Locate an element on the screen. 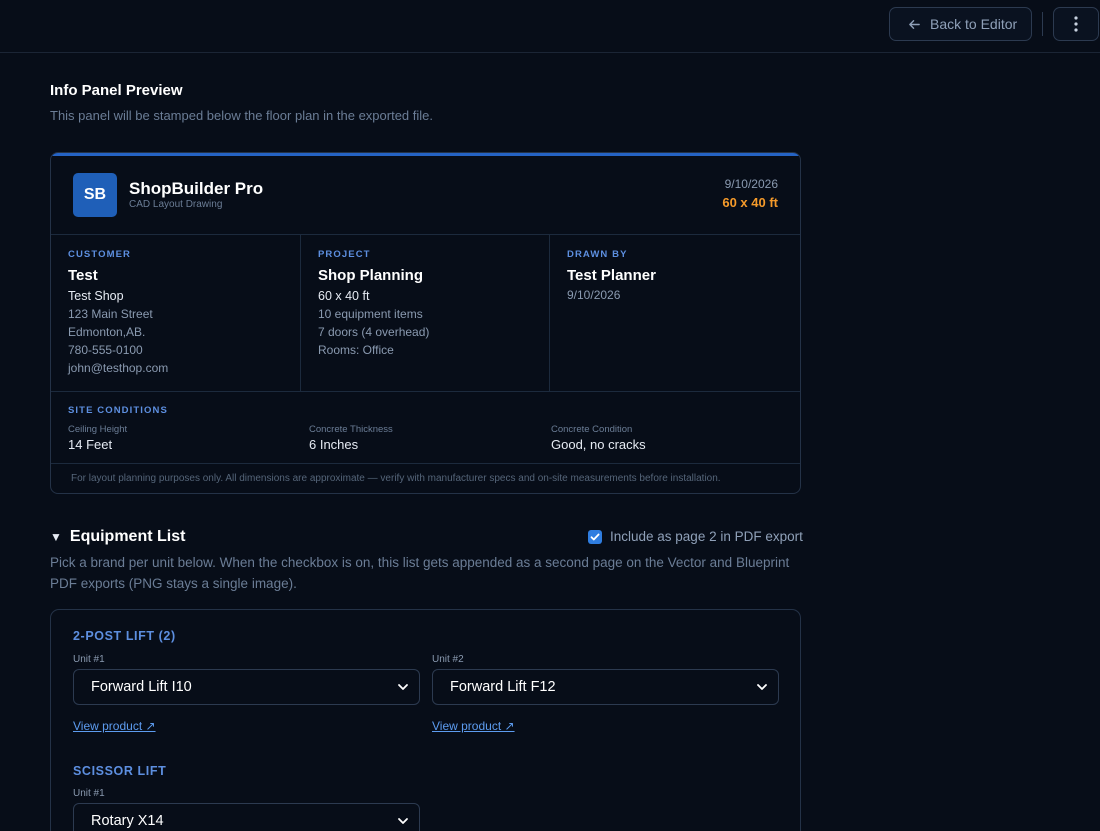 The width and height of the screenshot is (1100, 831). site-item-key: Concrete Condition is located at coordinates (592, 429).